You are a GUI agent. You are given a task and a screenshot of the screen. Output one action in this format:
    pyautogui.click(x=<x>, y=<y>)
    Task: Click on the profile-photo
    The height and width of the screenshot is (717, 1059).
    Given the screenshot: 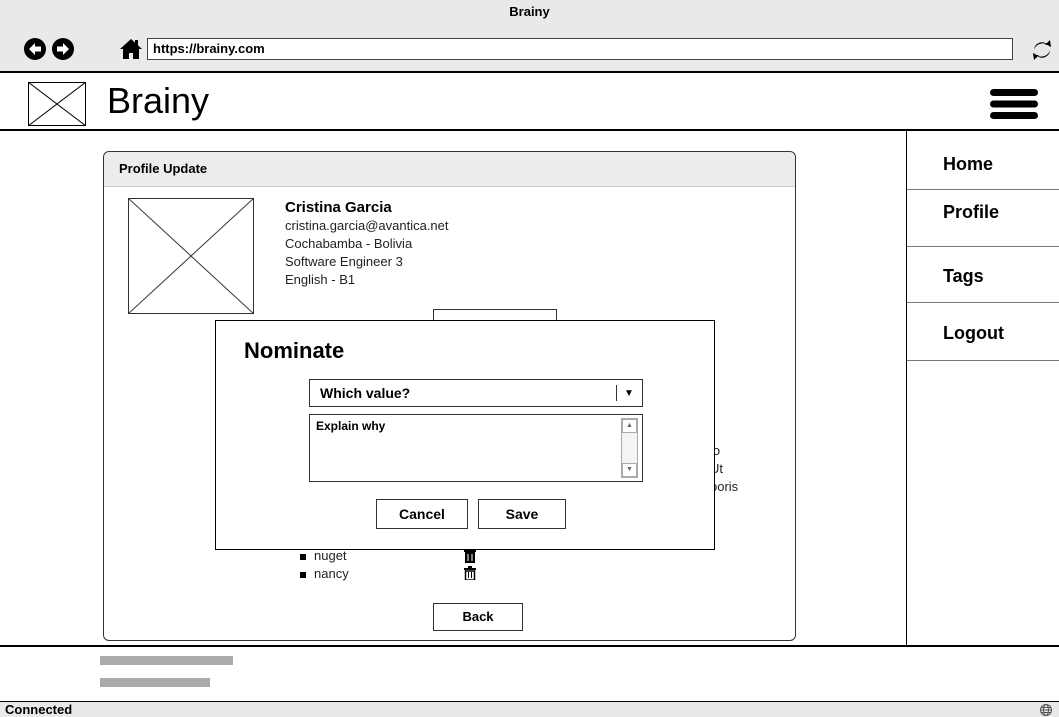 What is the action you would take?
    pyautogui.click(x=191, y=256)
    